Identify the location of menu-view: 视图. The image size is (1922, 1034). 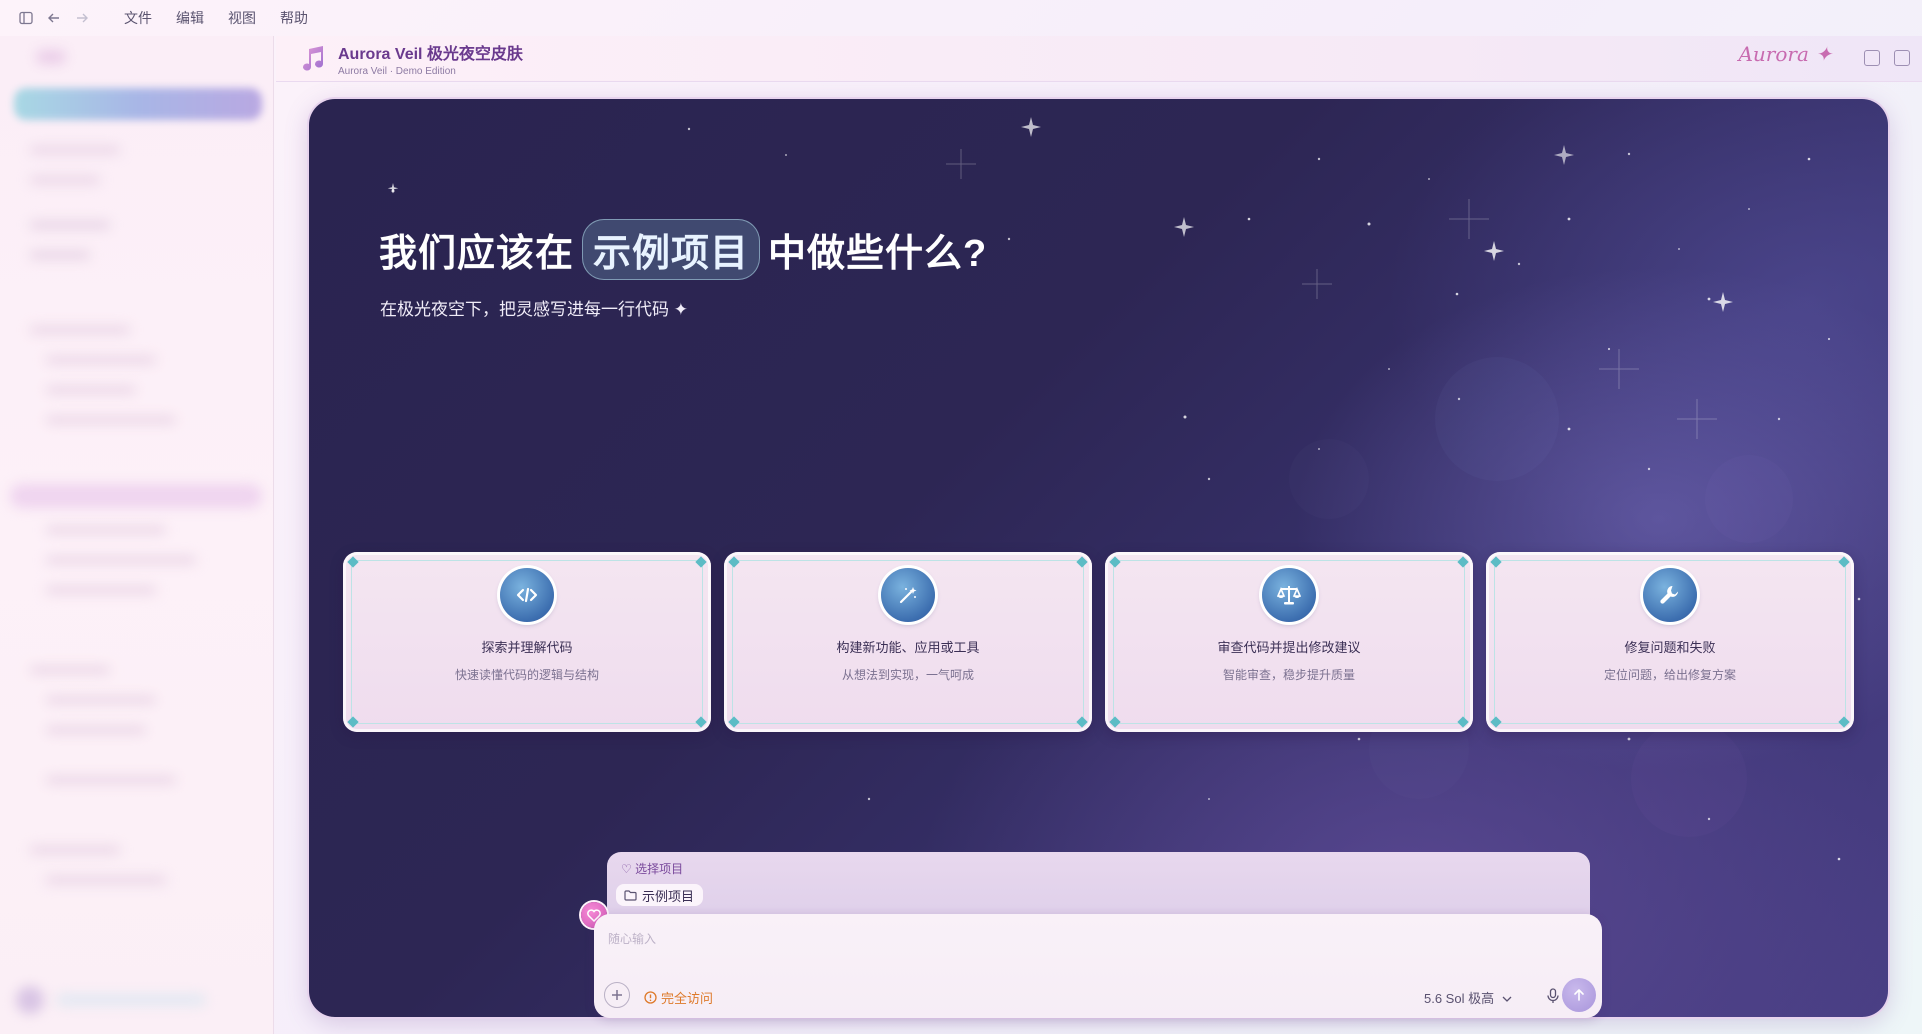
(242, 18).